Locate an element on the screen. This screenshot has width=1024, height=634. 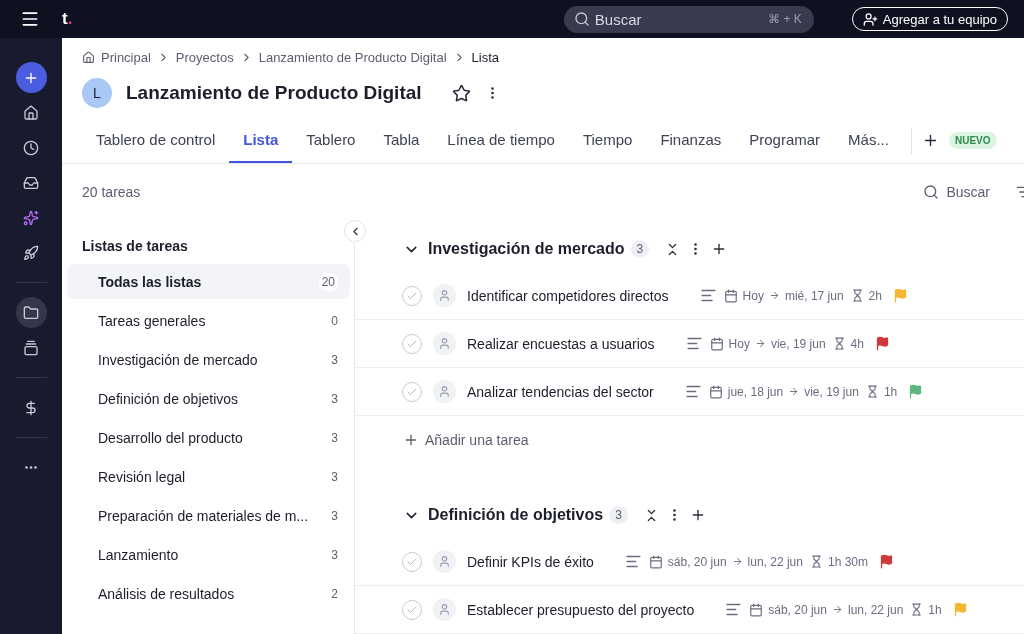
view-tab: Tiempo is located at coordinates (607, 140).